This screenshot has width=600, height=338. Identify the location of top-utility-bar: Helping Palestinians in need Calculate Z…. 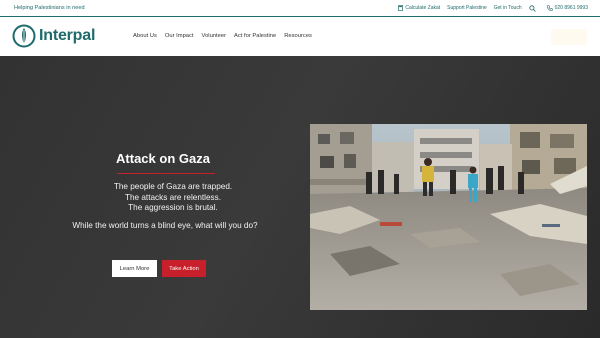
(300, 8).